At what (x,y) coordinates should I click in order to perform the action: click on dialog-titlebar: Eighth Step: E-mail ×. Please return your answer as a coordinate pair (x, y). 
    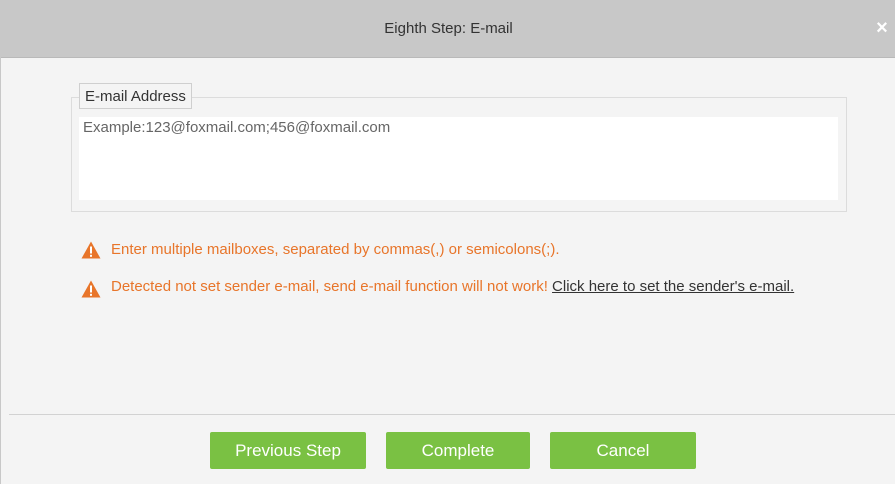
    Looking at the image, I should click on (448, 29).